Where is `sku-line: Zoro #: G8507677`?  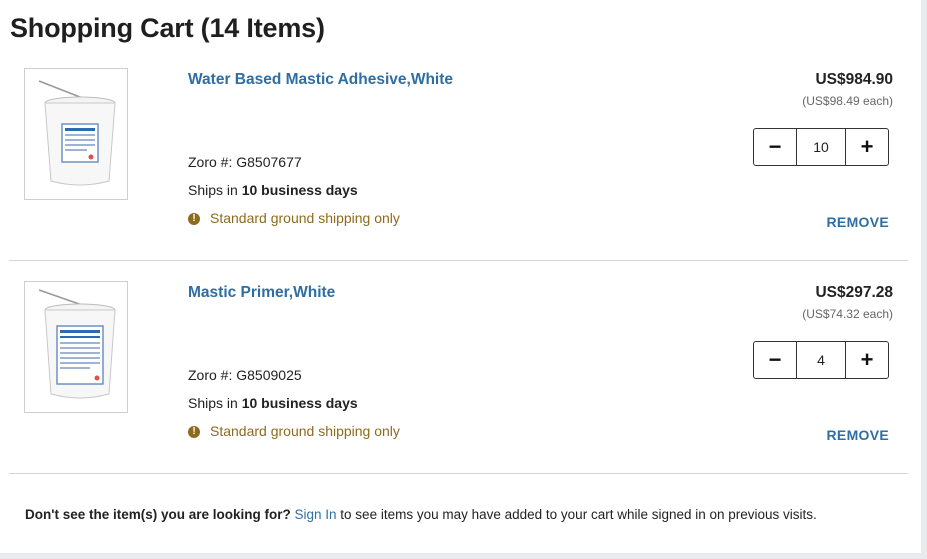
sku-line: Zoro #: G8507677 is located at coordinates (245, 162).